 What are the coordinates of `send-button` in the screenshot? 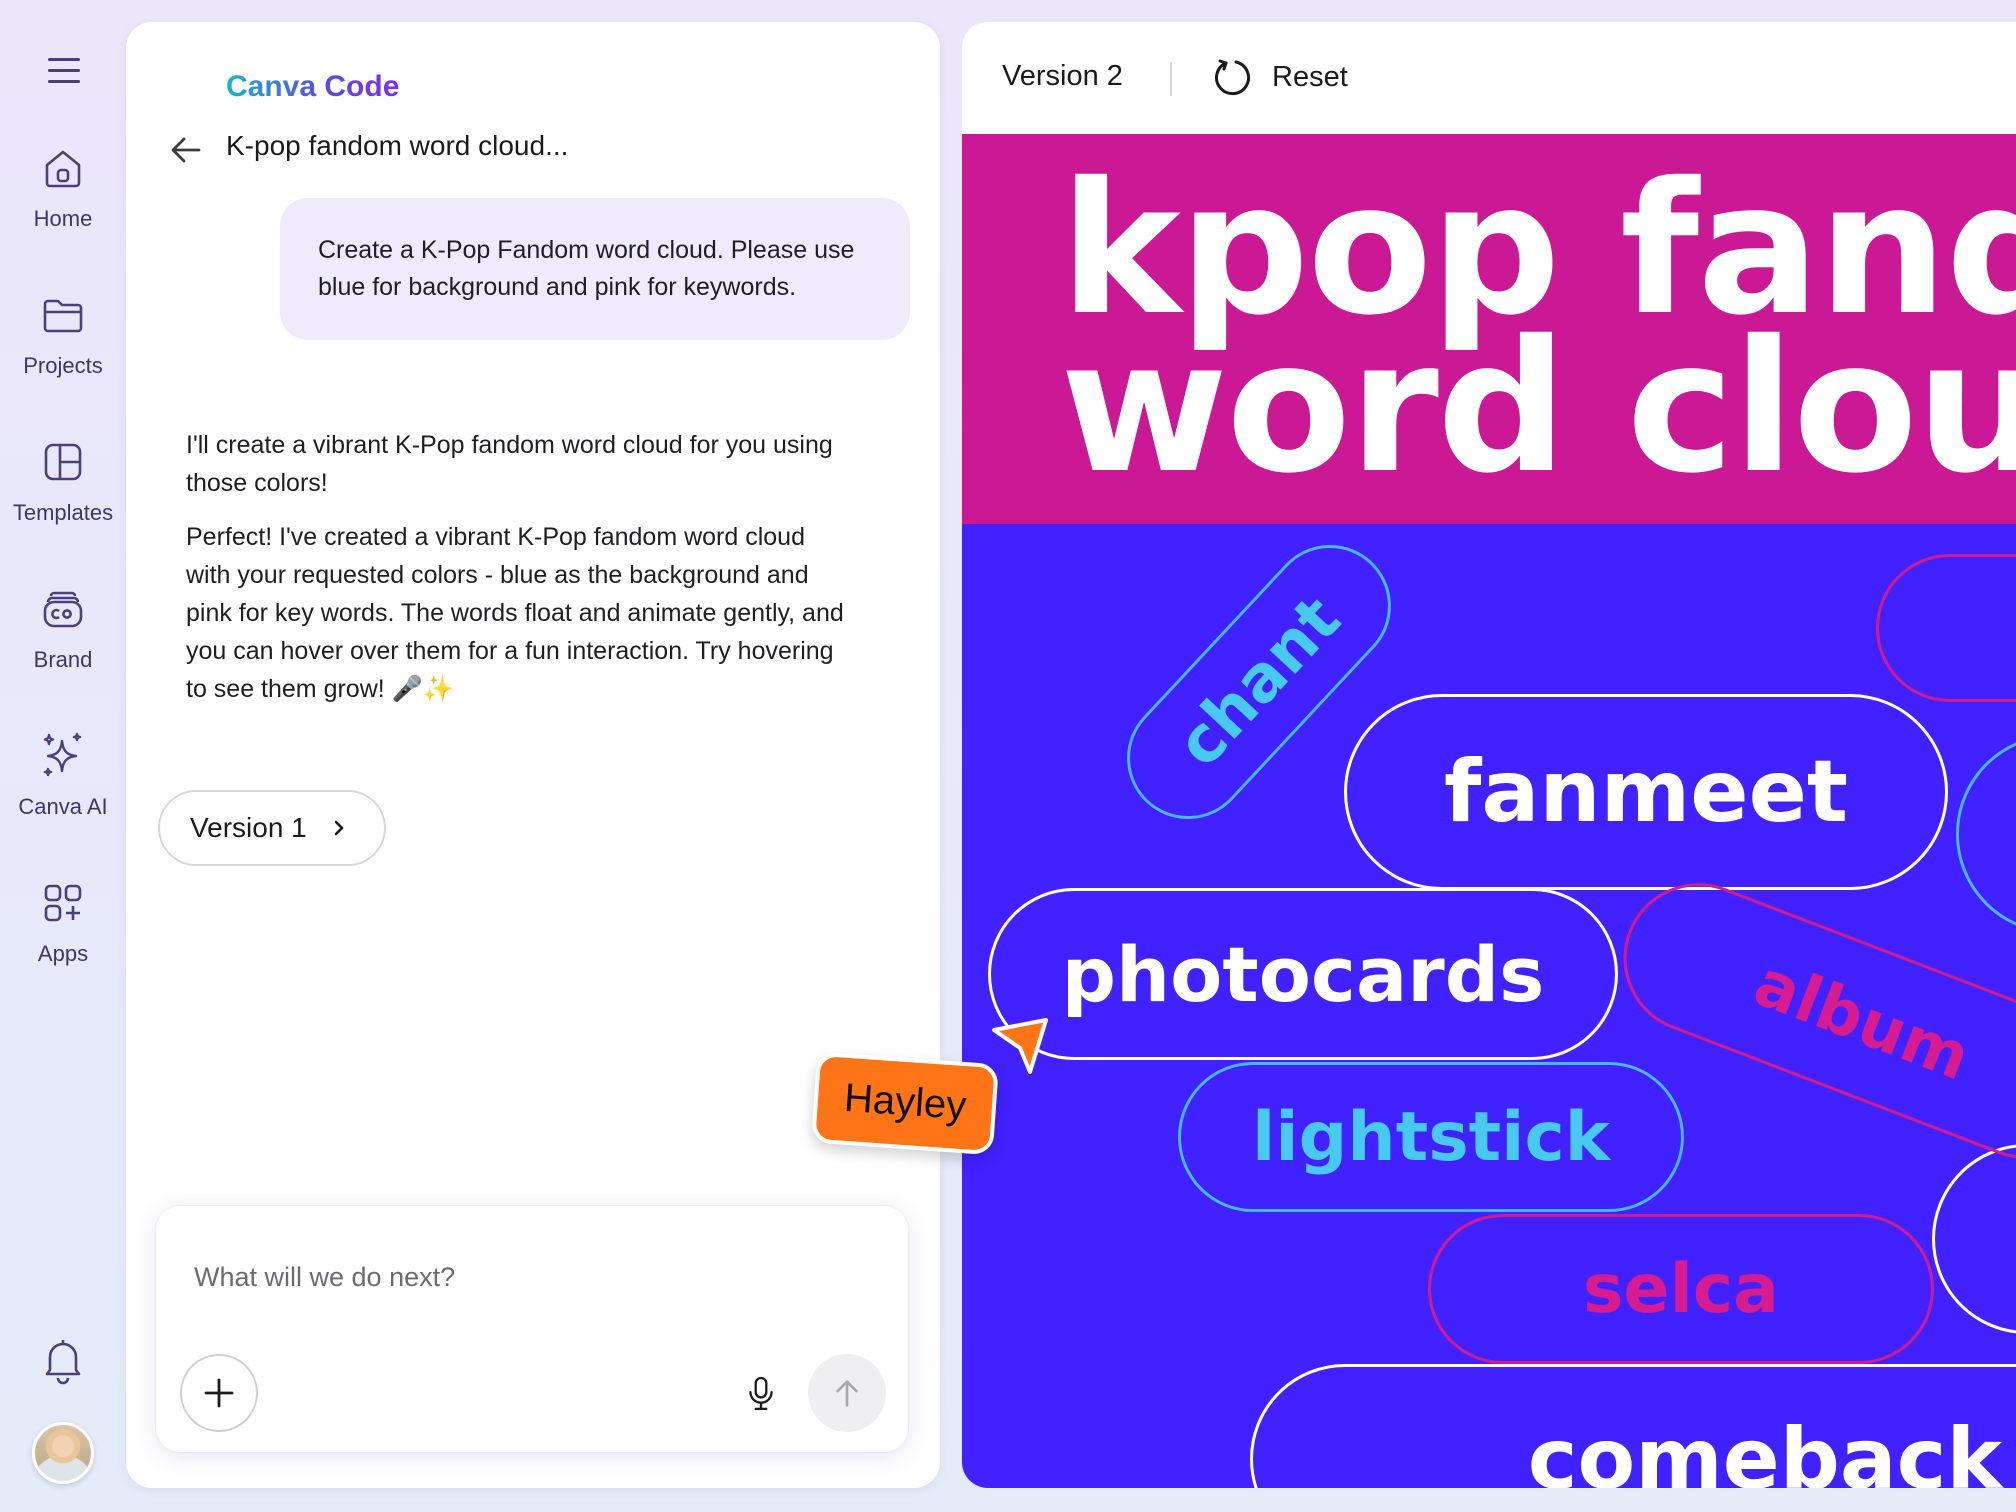 It's located at (847, 1393).